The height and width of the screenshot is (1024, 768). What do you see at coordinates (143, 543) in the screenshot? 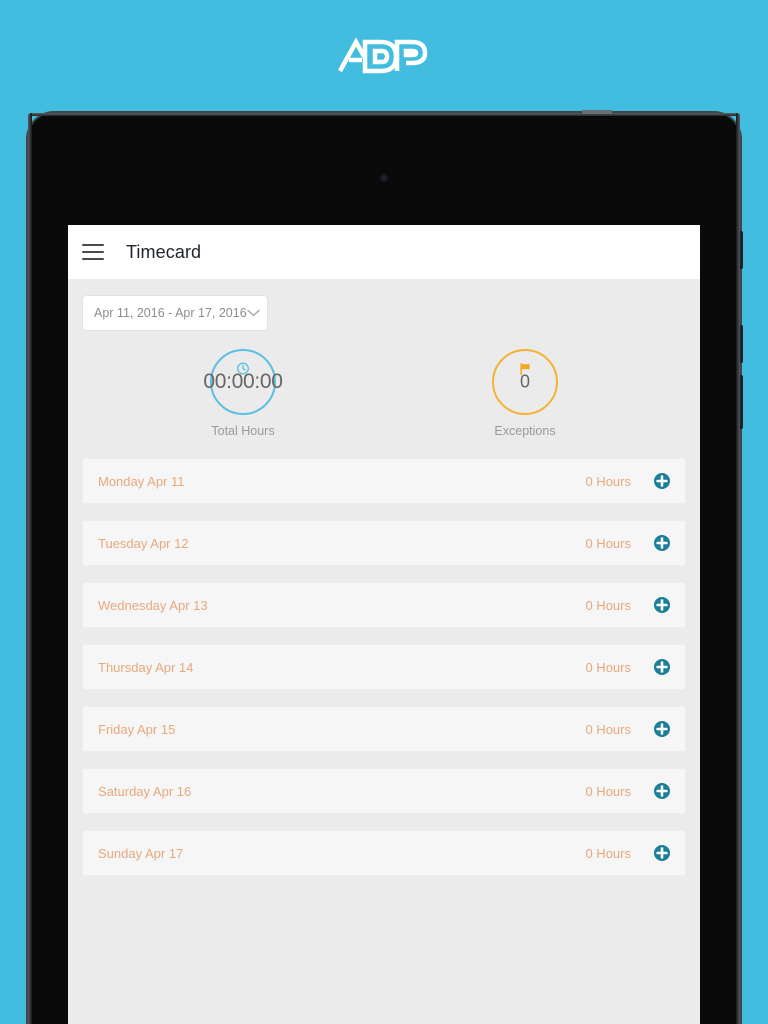
I see `day-label: Tuesday Apr 12` at bounding box center [143, 543].